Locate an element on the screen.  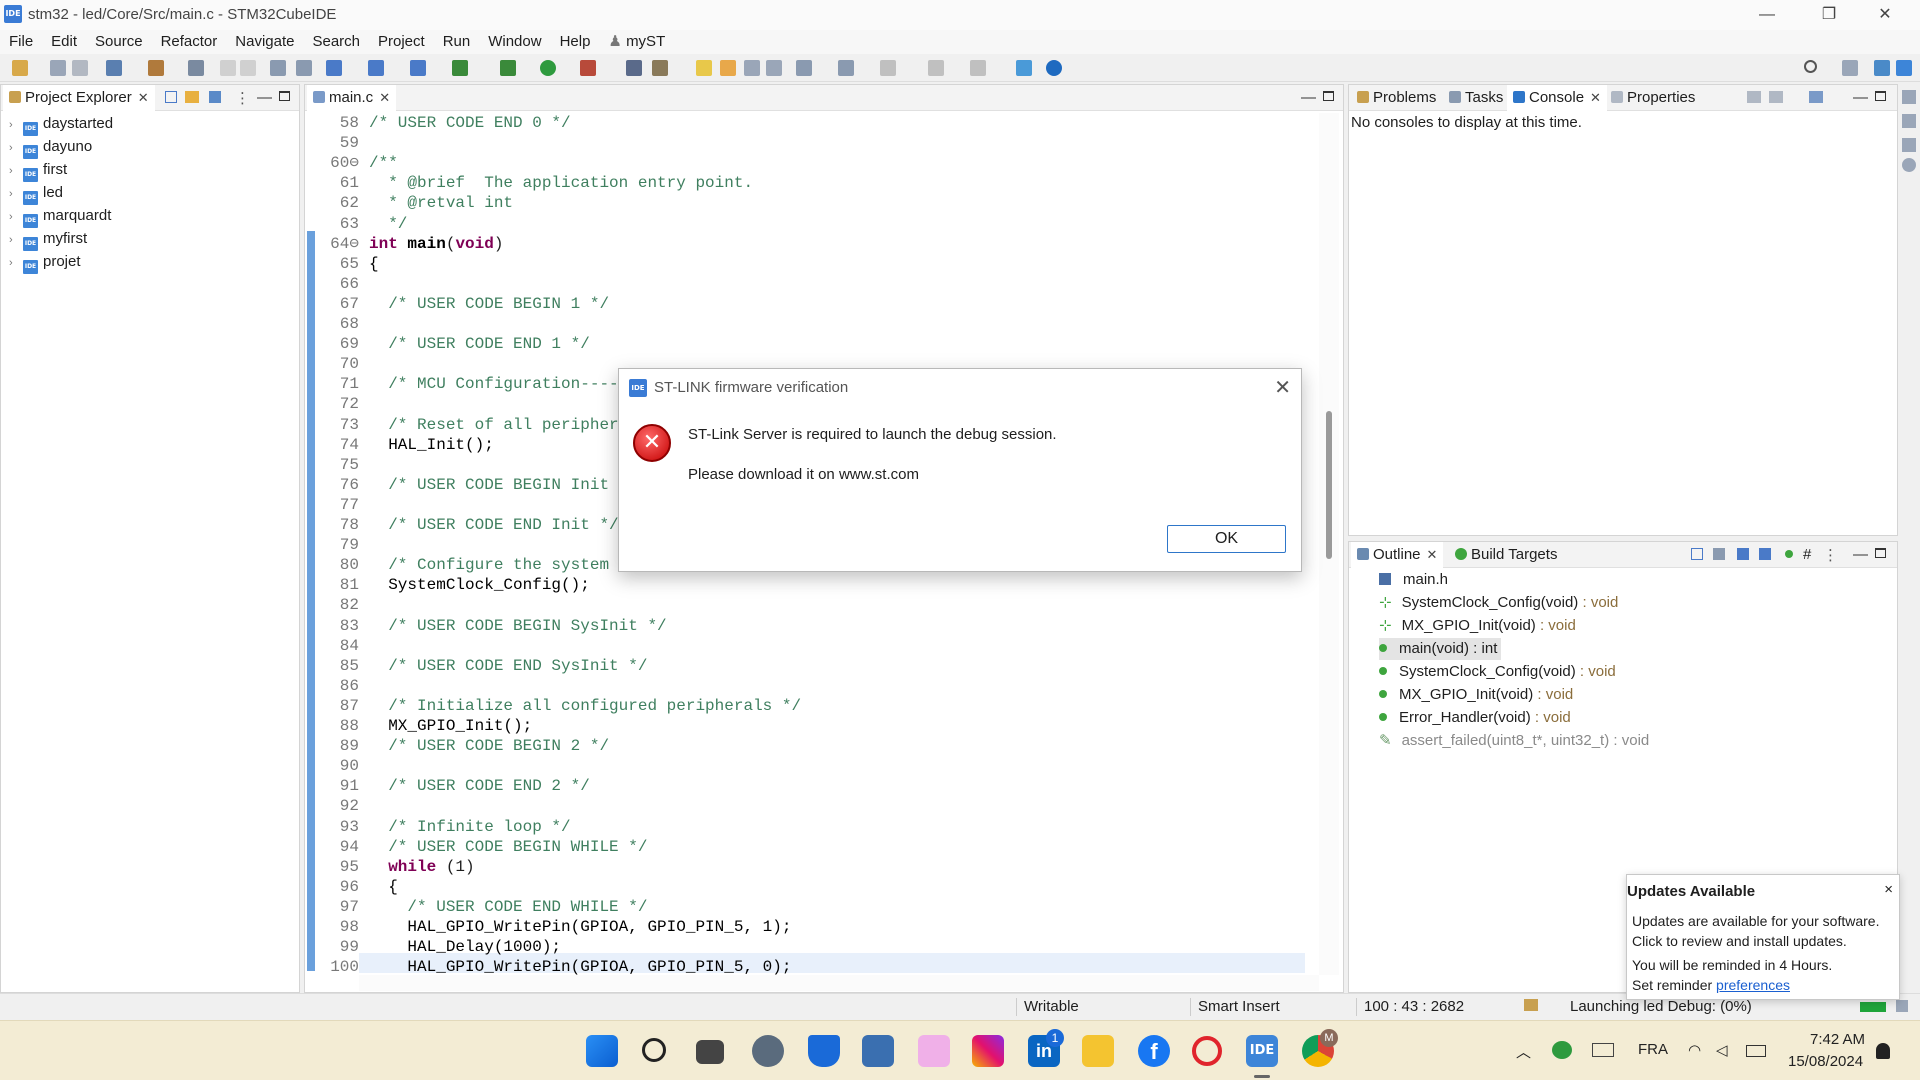
clock-time: 7:42 AM is located at coordinates (1837, 1039).